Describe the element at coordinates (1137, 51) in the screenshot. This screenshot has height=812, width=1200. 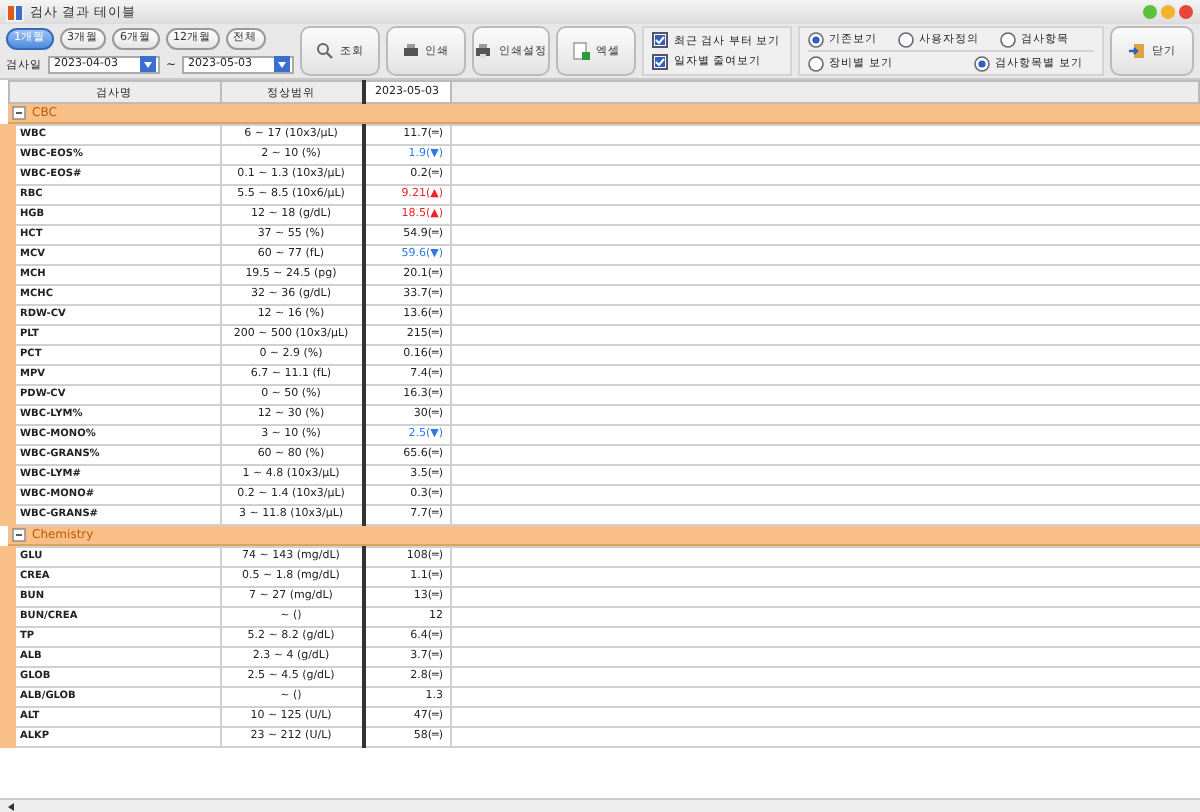
I see `exit-icon` at that location.